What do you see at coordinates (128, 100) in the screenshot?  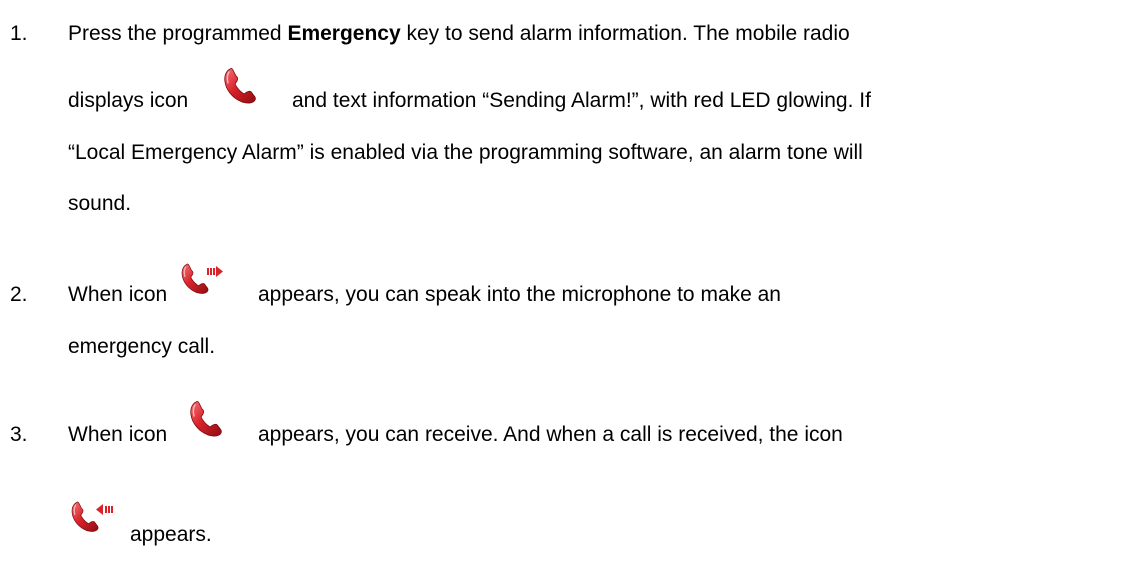 I see `step-1-line-2-start: displays icon` at bounding box center [128, 100].